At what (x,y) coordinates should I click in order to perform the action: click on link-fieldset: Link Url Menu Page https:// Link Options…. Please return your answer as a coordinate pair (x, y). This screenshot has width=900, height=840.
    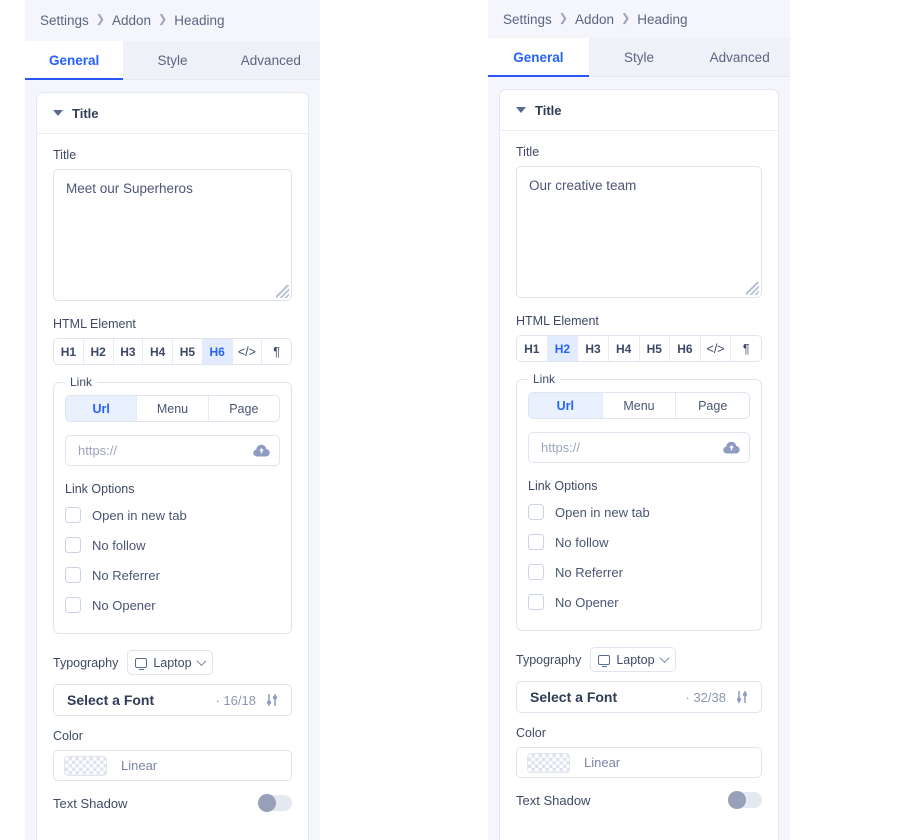
    Looking at the image, I should click on (172, 504).